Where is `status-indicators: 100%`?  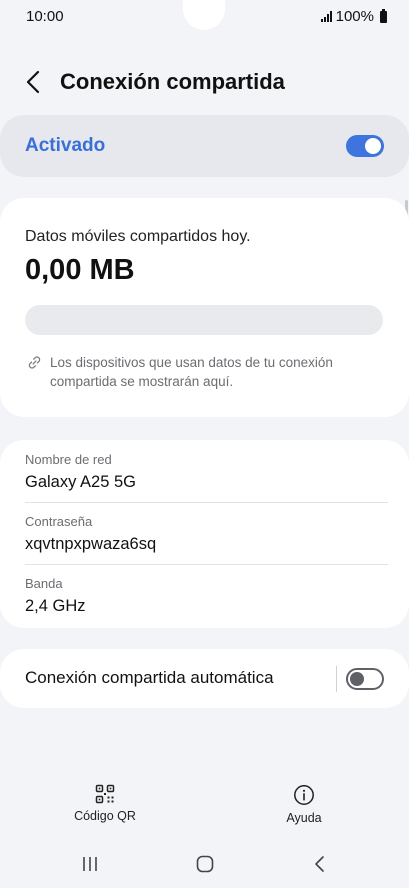 status-indicators: 100% is located at coordinates (353, 16).